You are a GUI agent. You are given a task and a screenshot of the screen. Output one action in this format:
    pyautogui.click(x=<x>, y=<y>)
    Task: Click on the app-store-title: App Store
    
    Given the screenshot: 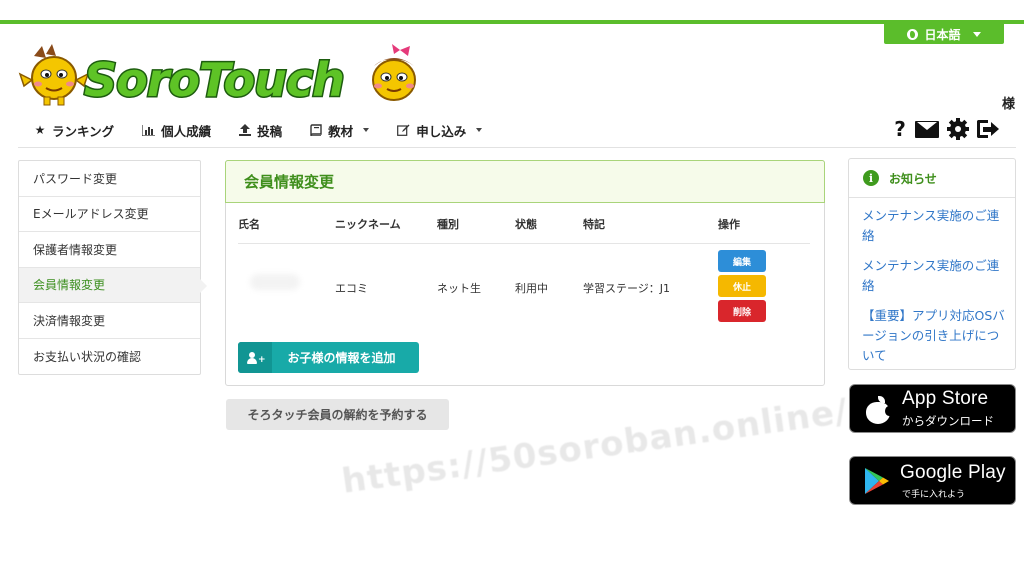 What is the action you would take?
    pyautogui.click(x=945, y=398)
    